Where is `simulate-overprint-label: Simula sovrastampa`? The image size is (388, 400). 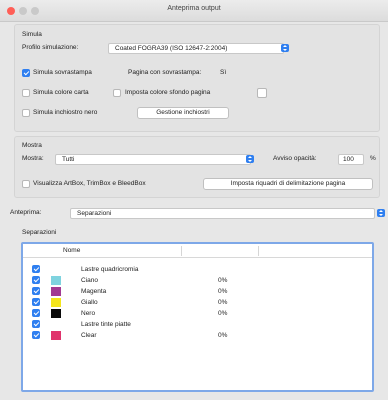 simulate-overprint-label: Simula sovrastampa is located at coordinates (62, 72).